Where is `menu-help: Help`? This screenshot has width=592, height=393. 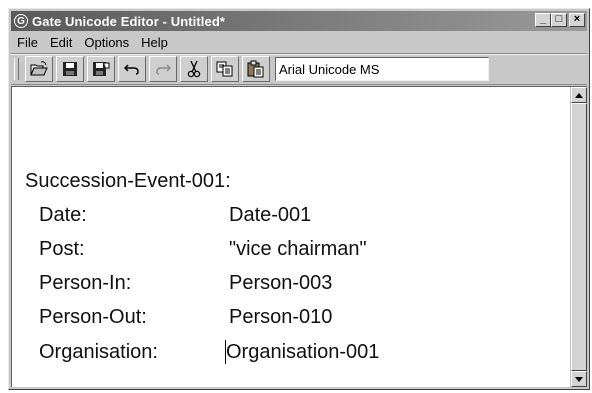 menu-help: Help is located at coordinates (154, 42).